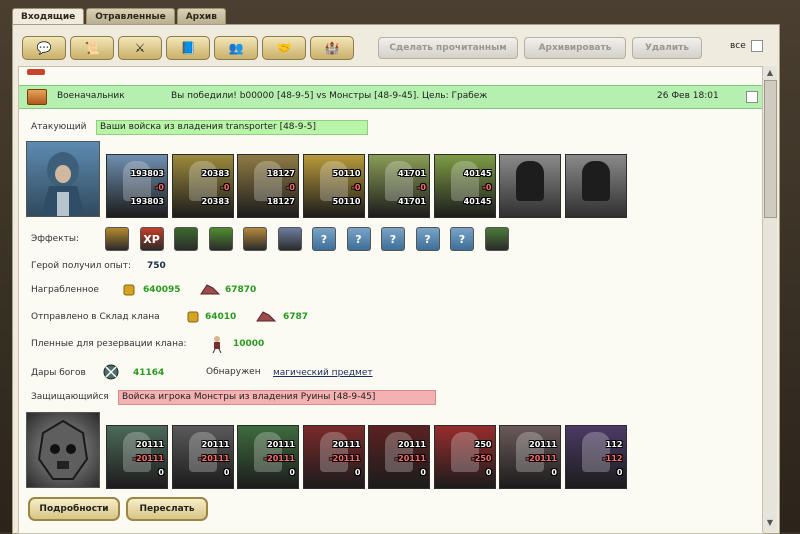  Describe the element at coordinates (156, 266) in the screenshot. I see `exp-value: 750` at that location.